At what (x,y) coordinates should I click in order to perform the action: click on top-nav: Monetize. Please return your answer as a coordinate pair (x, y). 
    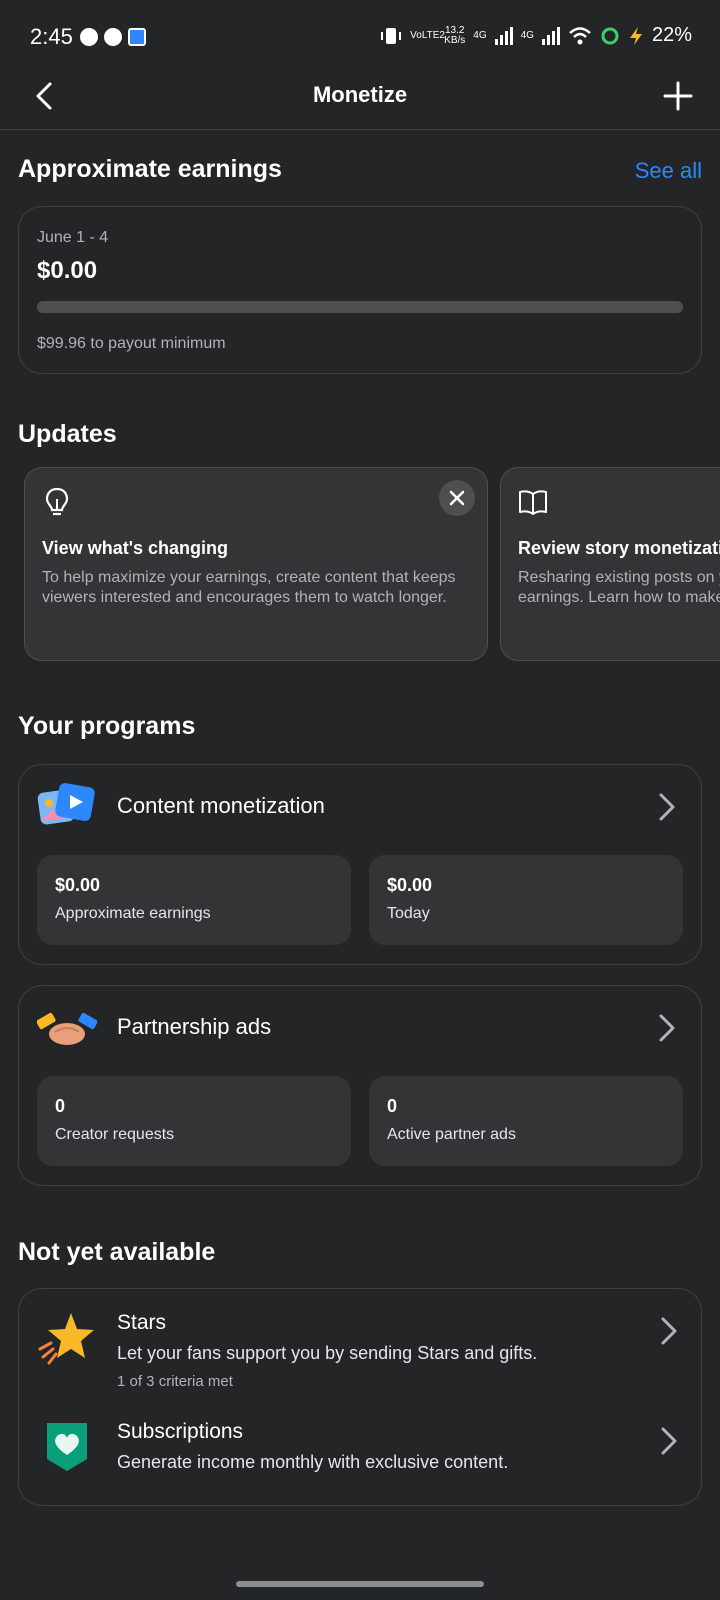
    Looking at the image, I should click on (360, 96).